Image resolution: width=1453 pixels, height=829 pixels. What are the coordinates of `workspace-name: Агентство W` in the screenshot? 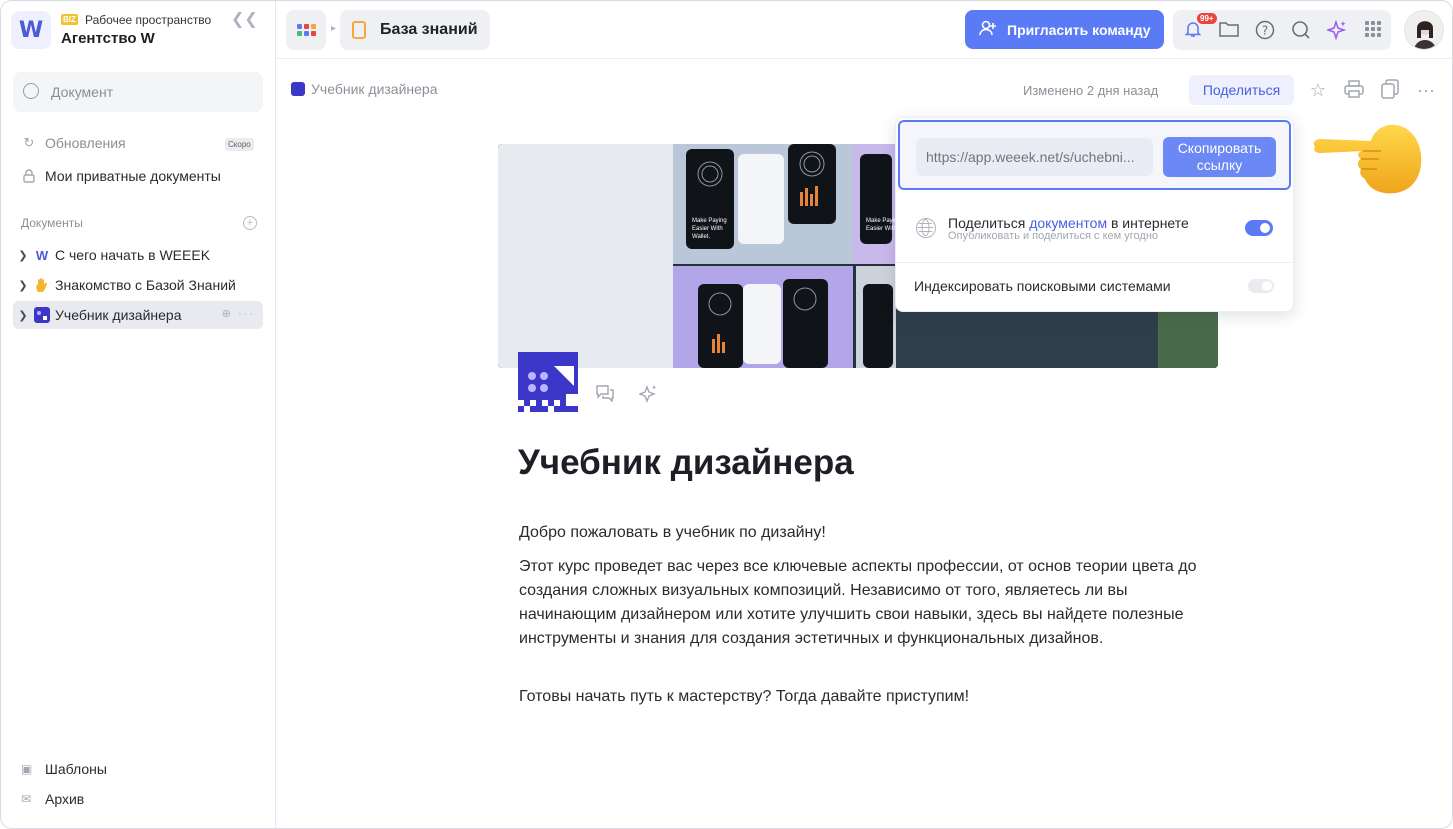 It's located at (108, 38).